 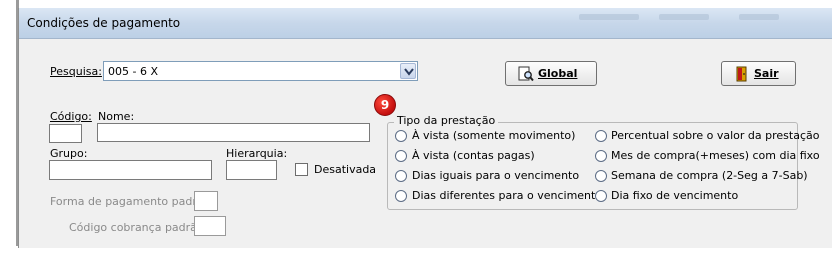 I want to click on chevron-down-icon, so click(x=409, y=72).